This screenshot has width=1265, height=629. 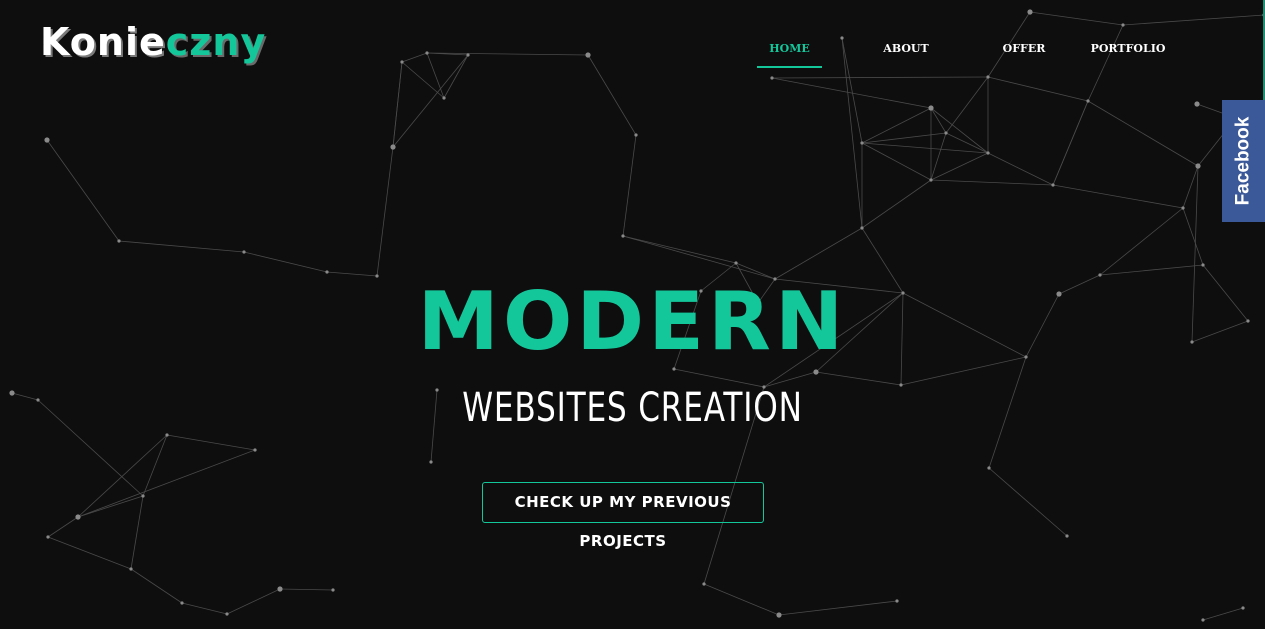 I want to click on hero-title: MODERN, so click(x=632, y=321).